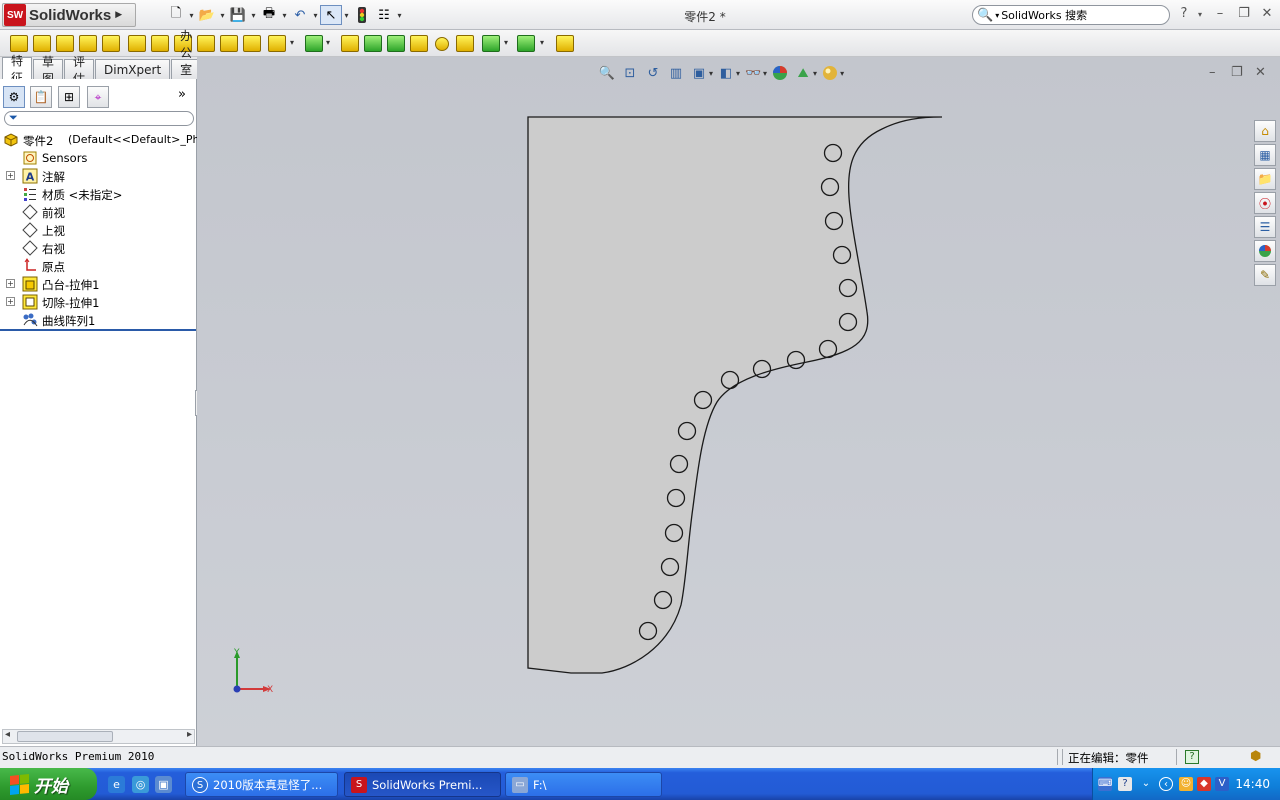  Describe the element at coordinates (653, 73) in the screenshot. I see `previous-view-icon: ↺` at that location.